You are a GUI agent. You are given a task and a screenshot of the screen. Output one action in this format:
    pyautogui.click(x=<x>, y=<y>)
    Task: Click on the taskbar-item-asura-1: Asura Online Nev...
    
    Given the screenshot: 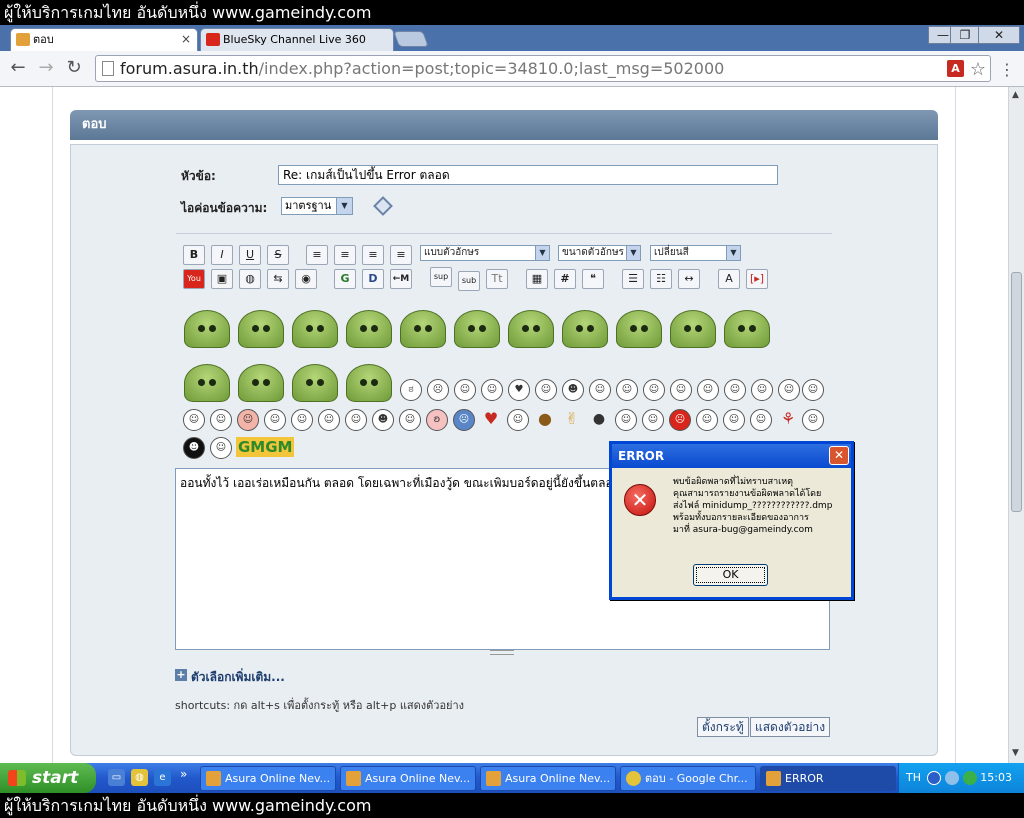 What is the action you would take?
    pyautogui.click(x=268, y=778)
    